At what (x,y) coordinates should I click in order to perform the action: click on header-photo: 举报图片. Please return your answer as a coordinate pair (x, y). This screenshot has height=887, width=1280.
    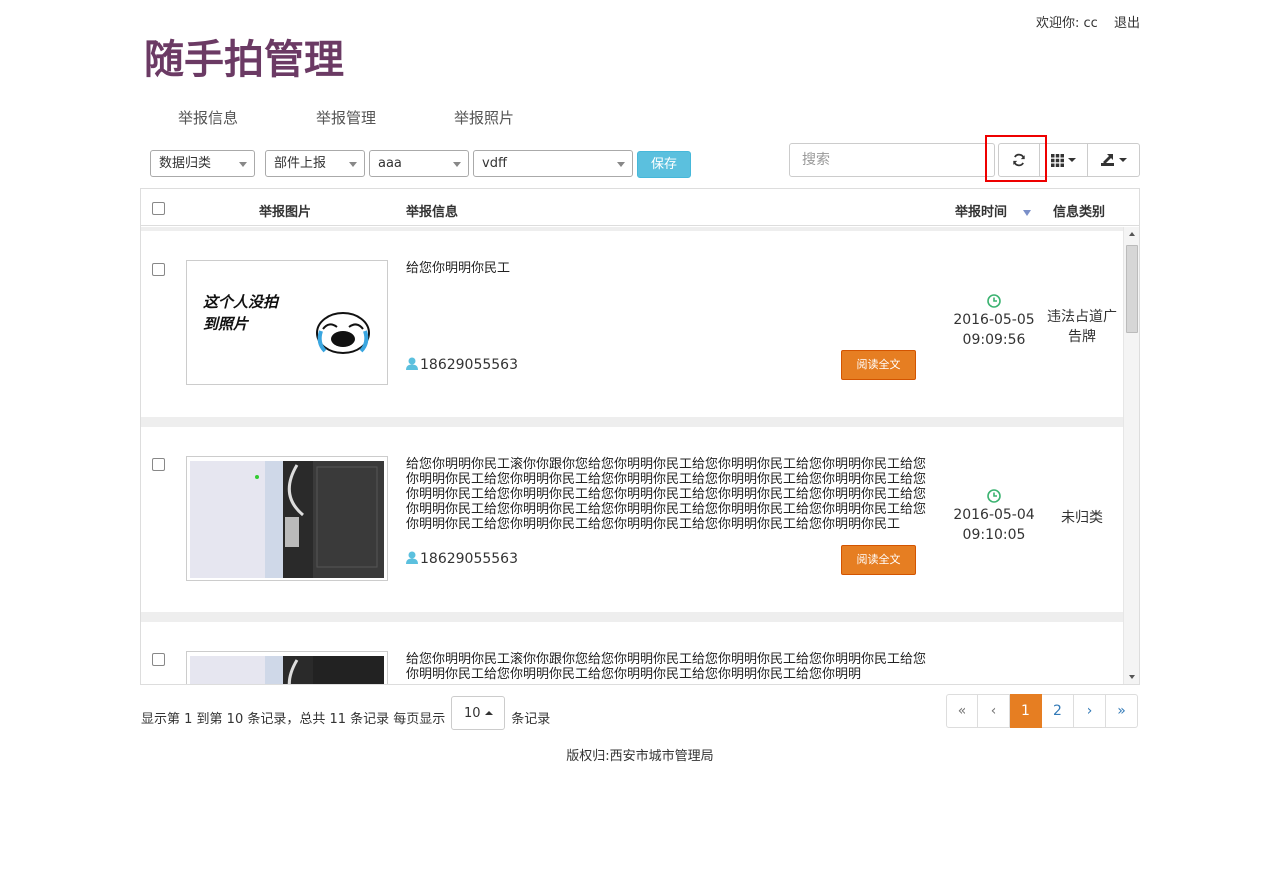
    Looking at the image, I should click on (285, 212).